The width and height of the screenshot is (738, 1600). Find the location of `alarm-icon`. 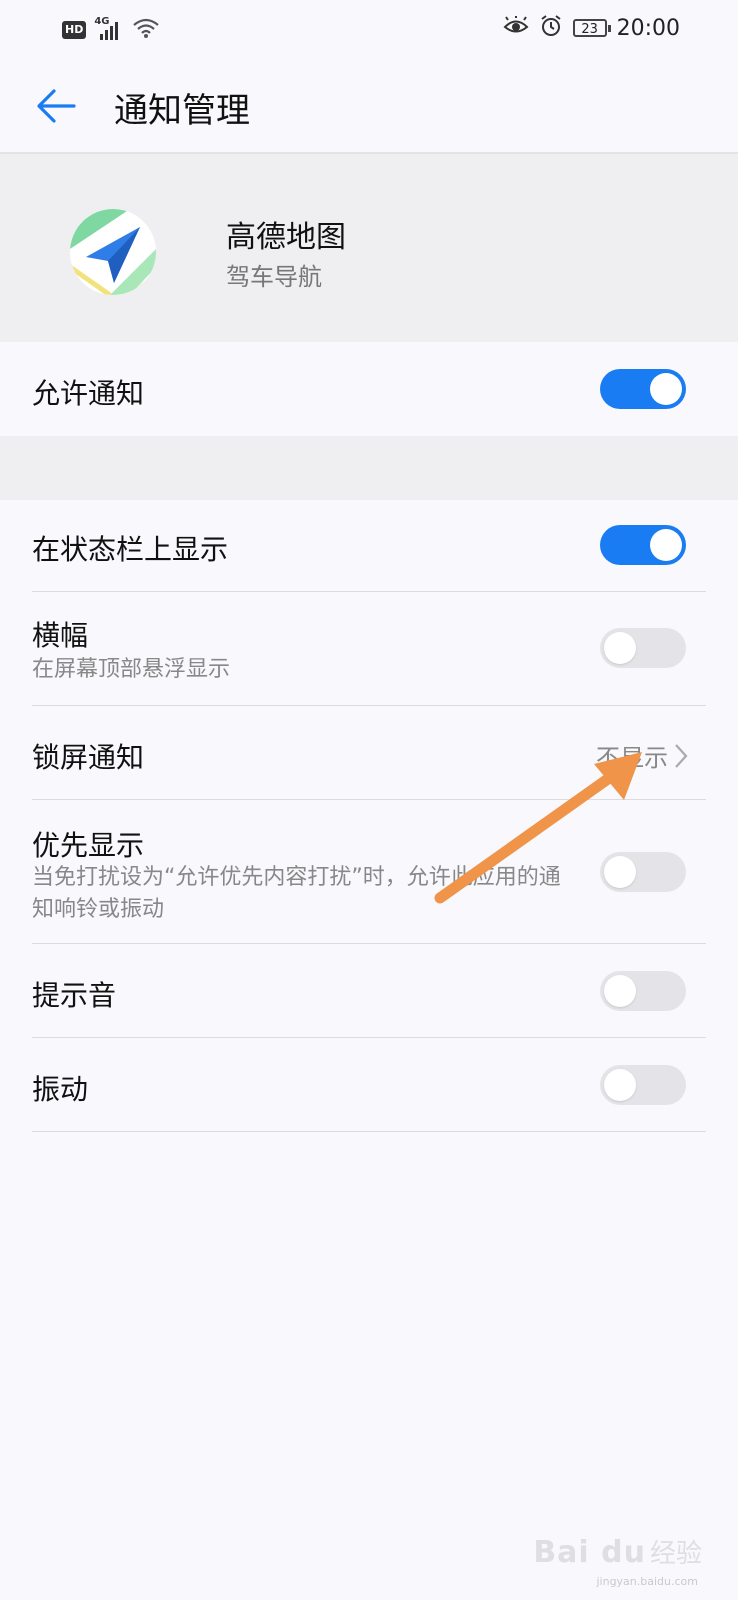

alarm-icon is located at coordinates (551, 28).